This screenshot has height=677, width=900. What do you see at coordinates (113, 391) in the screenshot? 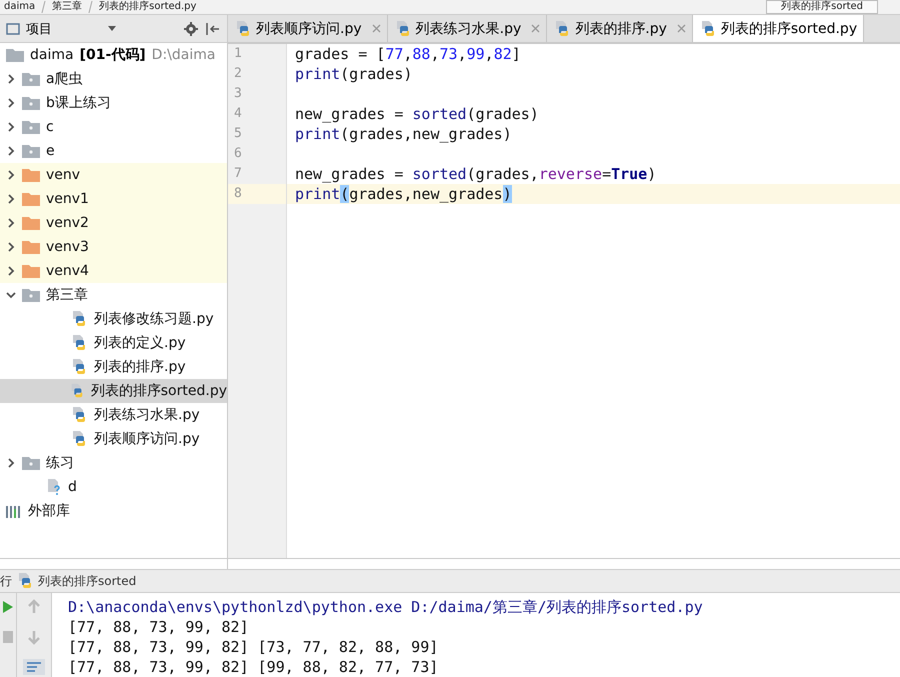
I see `tree-item: 列表的排序sorted.py` at bounding box center [113, 391].